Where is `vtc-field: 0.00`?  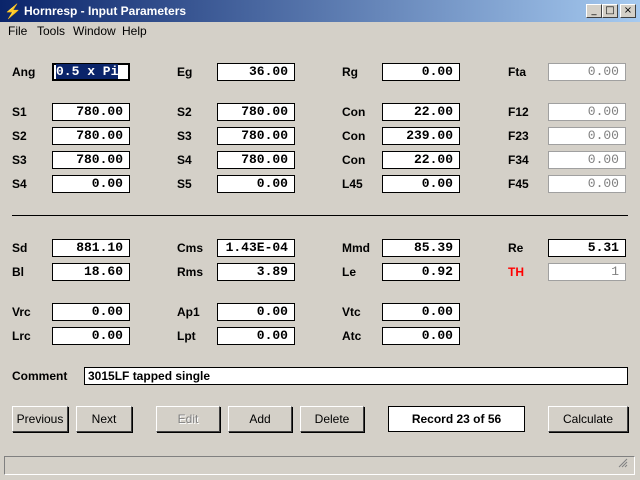
vtc-field: 0.00 is located at coordinates (421, 312).